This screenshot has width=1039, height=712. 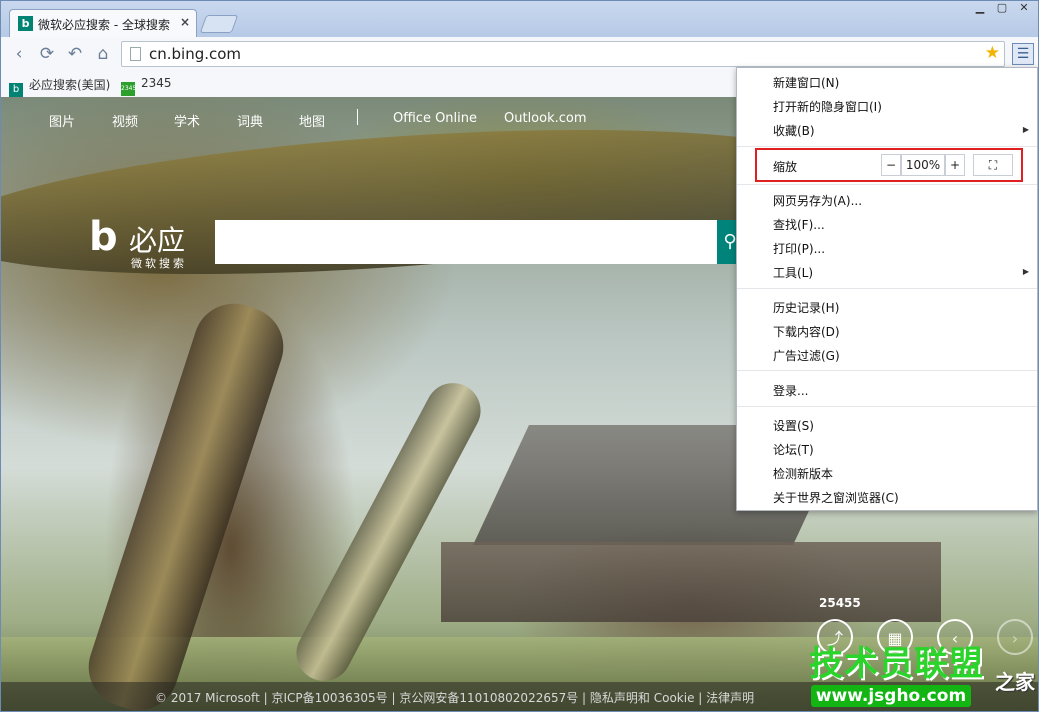 I want to click on watermark-title: 技术员联盟, so click(x=896, y=664).